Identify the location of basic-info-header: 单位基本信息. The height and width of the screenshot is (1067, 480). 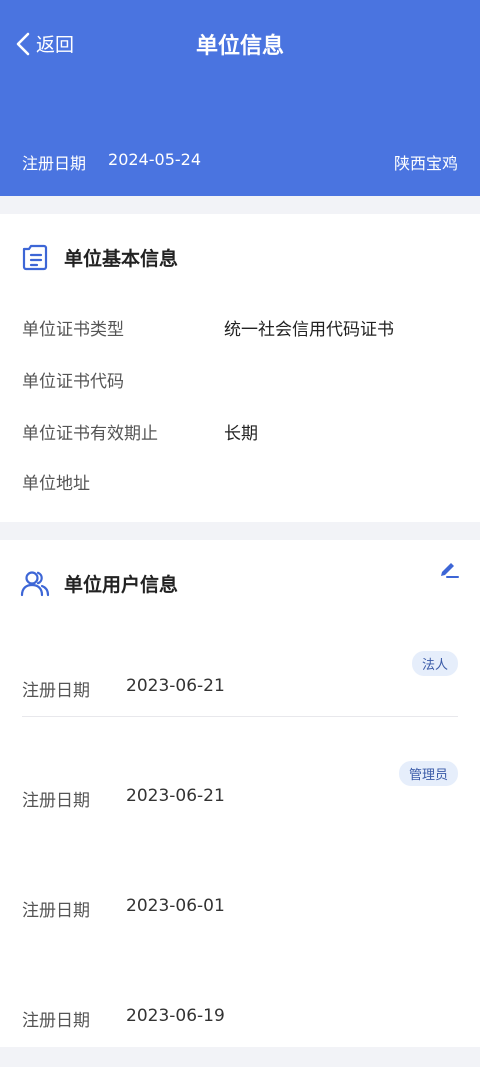
(99, 257).